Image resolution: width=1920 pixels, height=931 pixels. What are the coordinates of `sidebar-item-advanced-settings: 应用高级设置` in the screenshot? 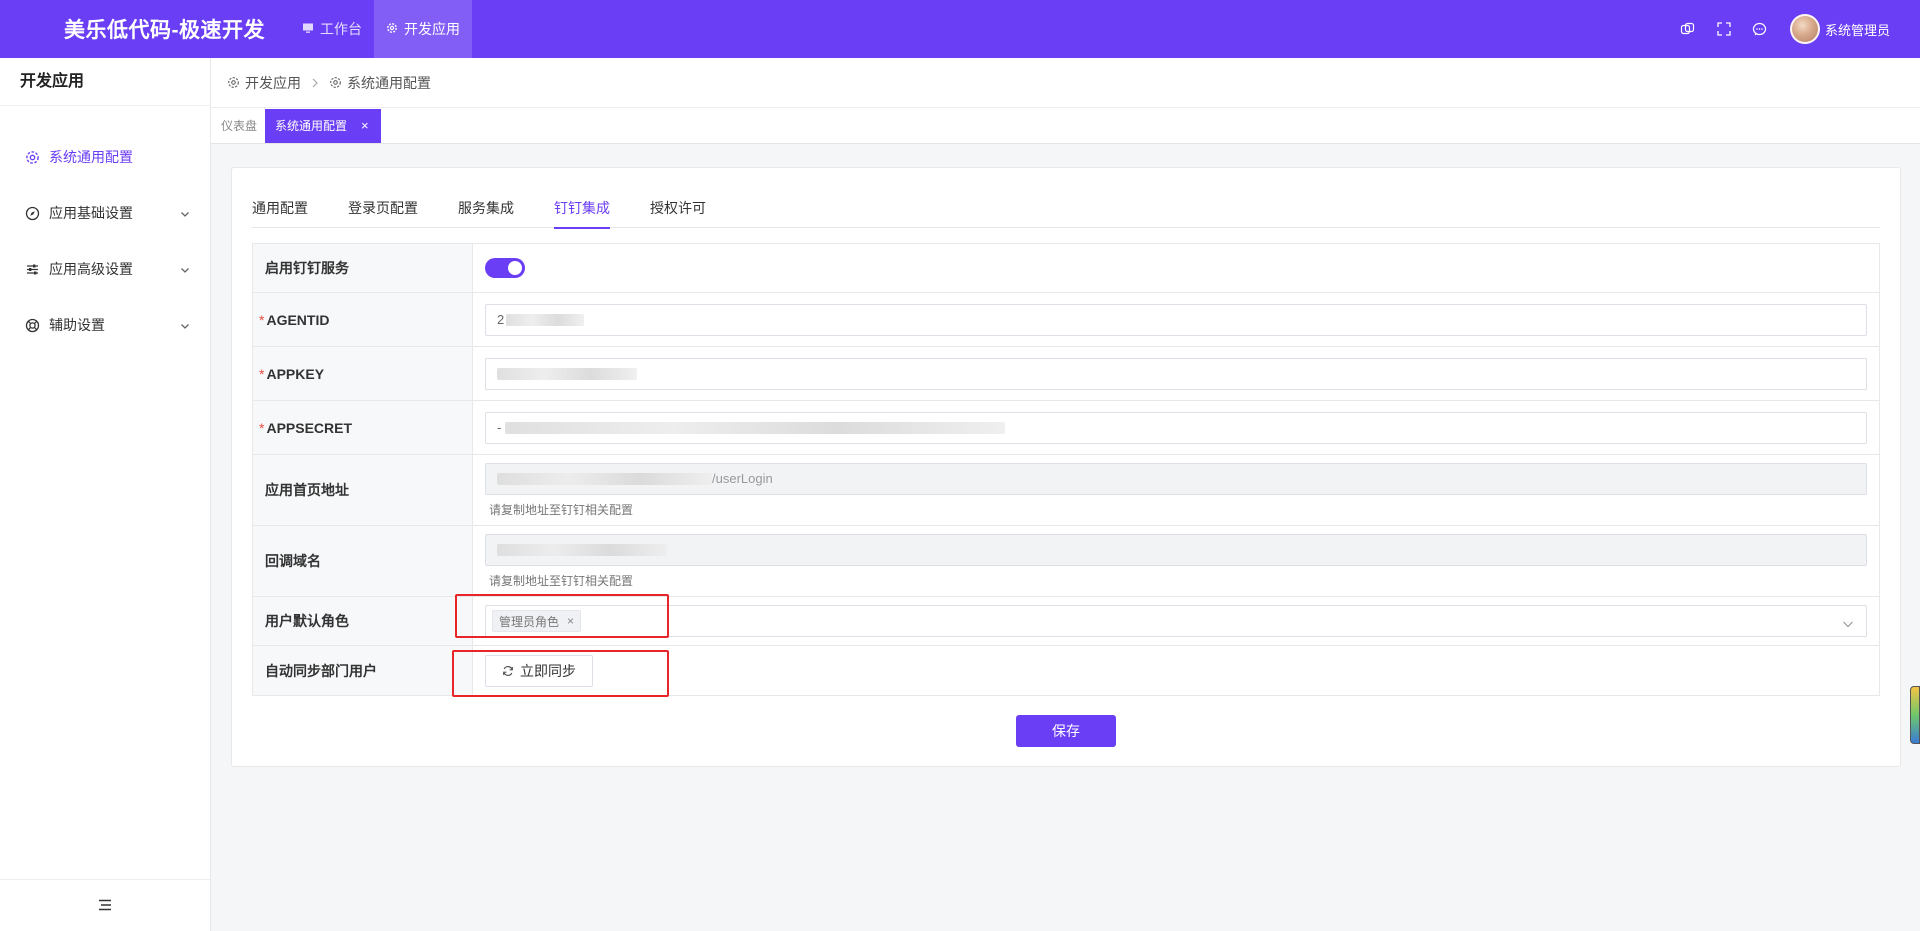 It's located at (105, 269).